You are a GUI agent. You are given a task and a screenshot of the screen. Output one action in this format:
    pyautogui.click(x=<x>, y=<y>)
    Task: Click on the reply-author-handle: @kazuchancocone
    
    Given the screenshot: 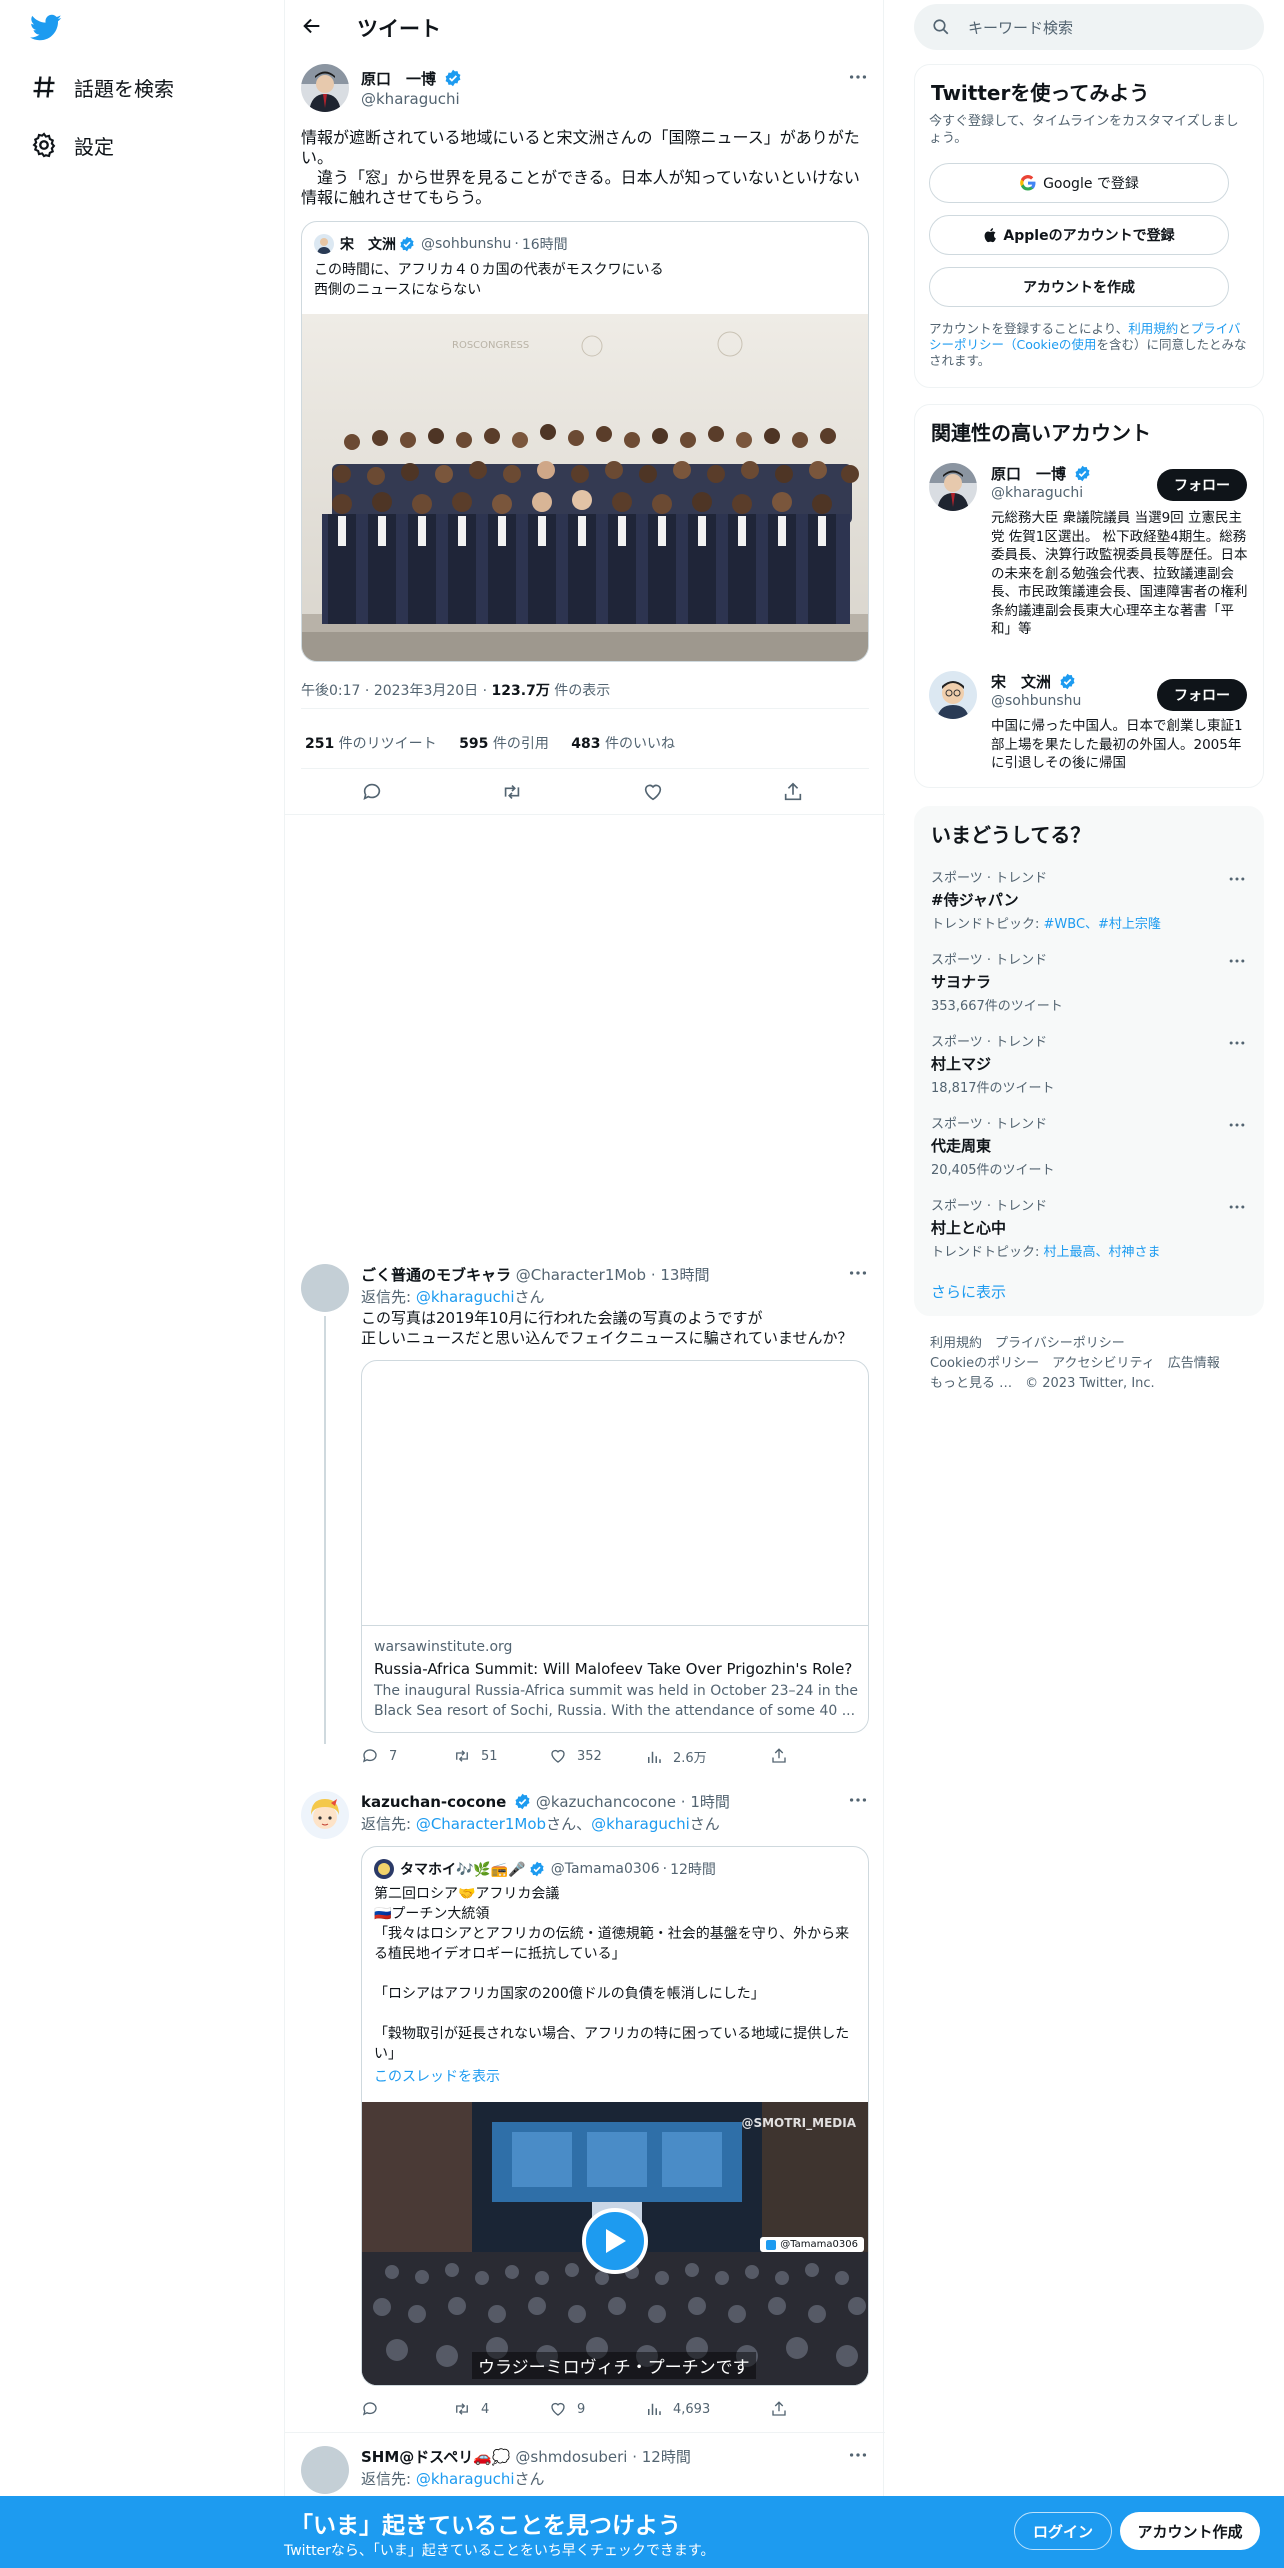 What is the action you would take?
    pyautogui.click(x=606, y=1802)
    